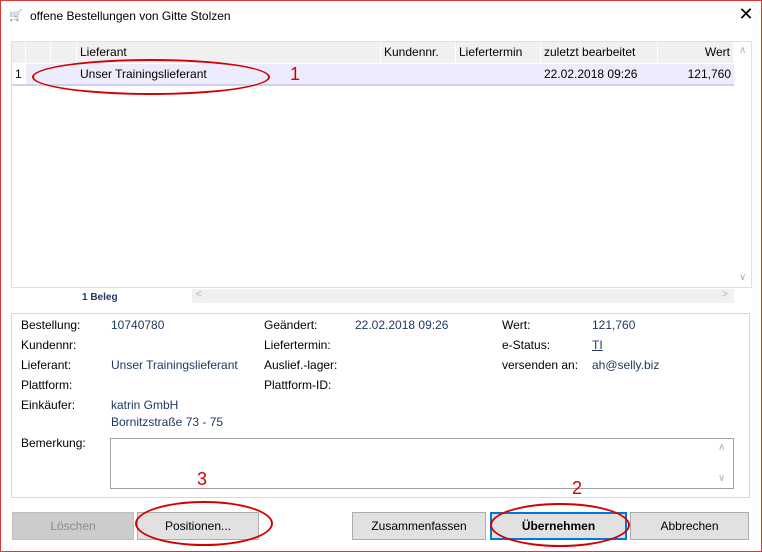 The image size is (762, 552). What do you see at coordinates (51, 325) in the screenshot?
I see `bestellung-label: Bestellung:` at bounding box center [51, 325].